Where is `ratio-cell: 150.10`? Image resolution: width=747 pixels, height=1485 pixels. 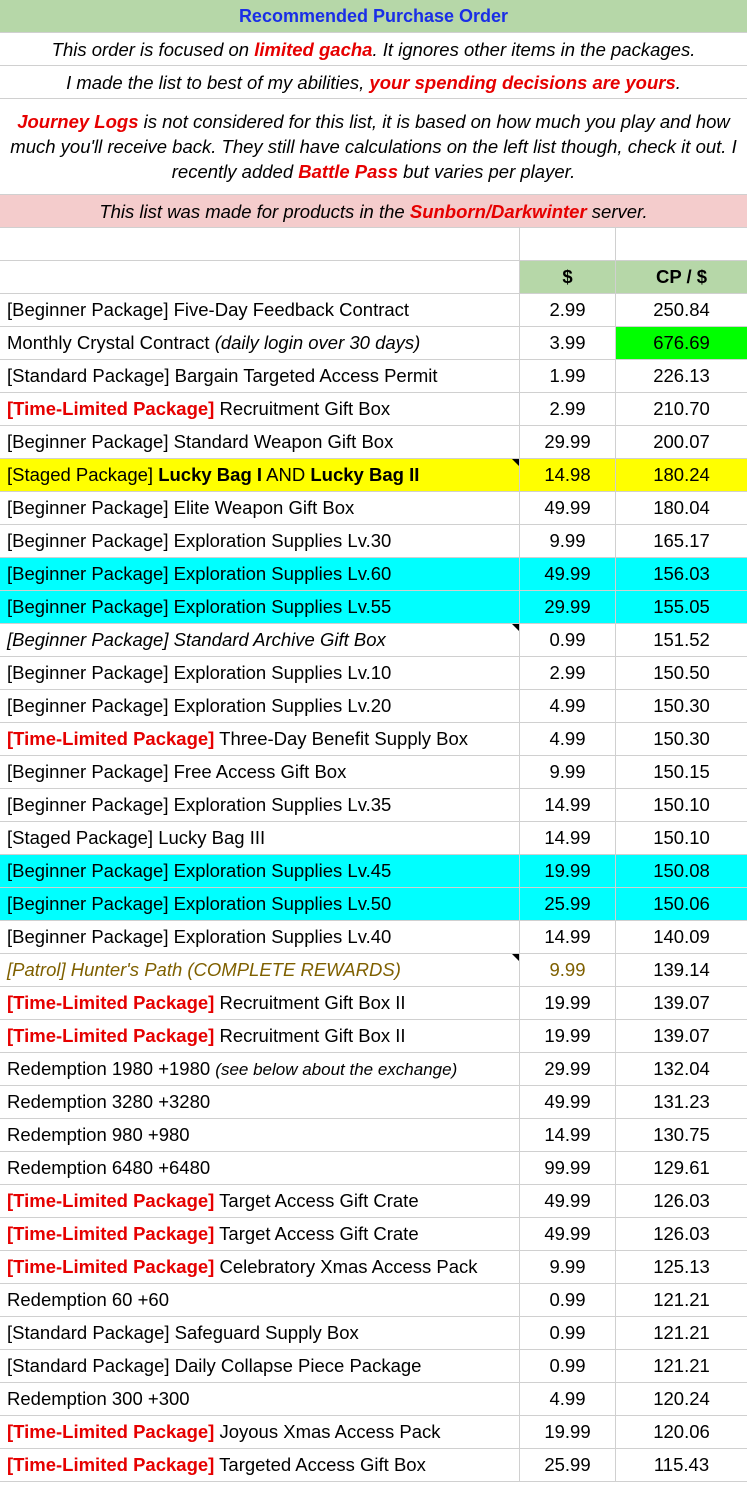
ratio-cell: 150.10 is located at coordinates (681, 838).